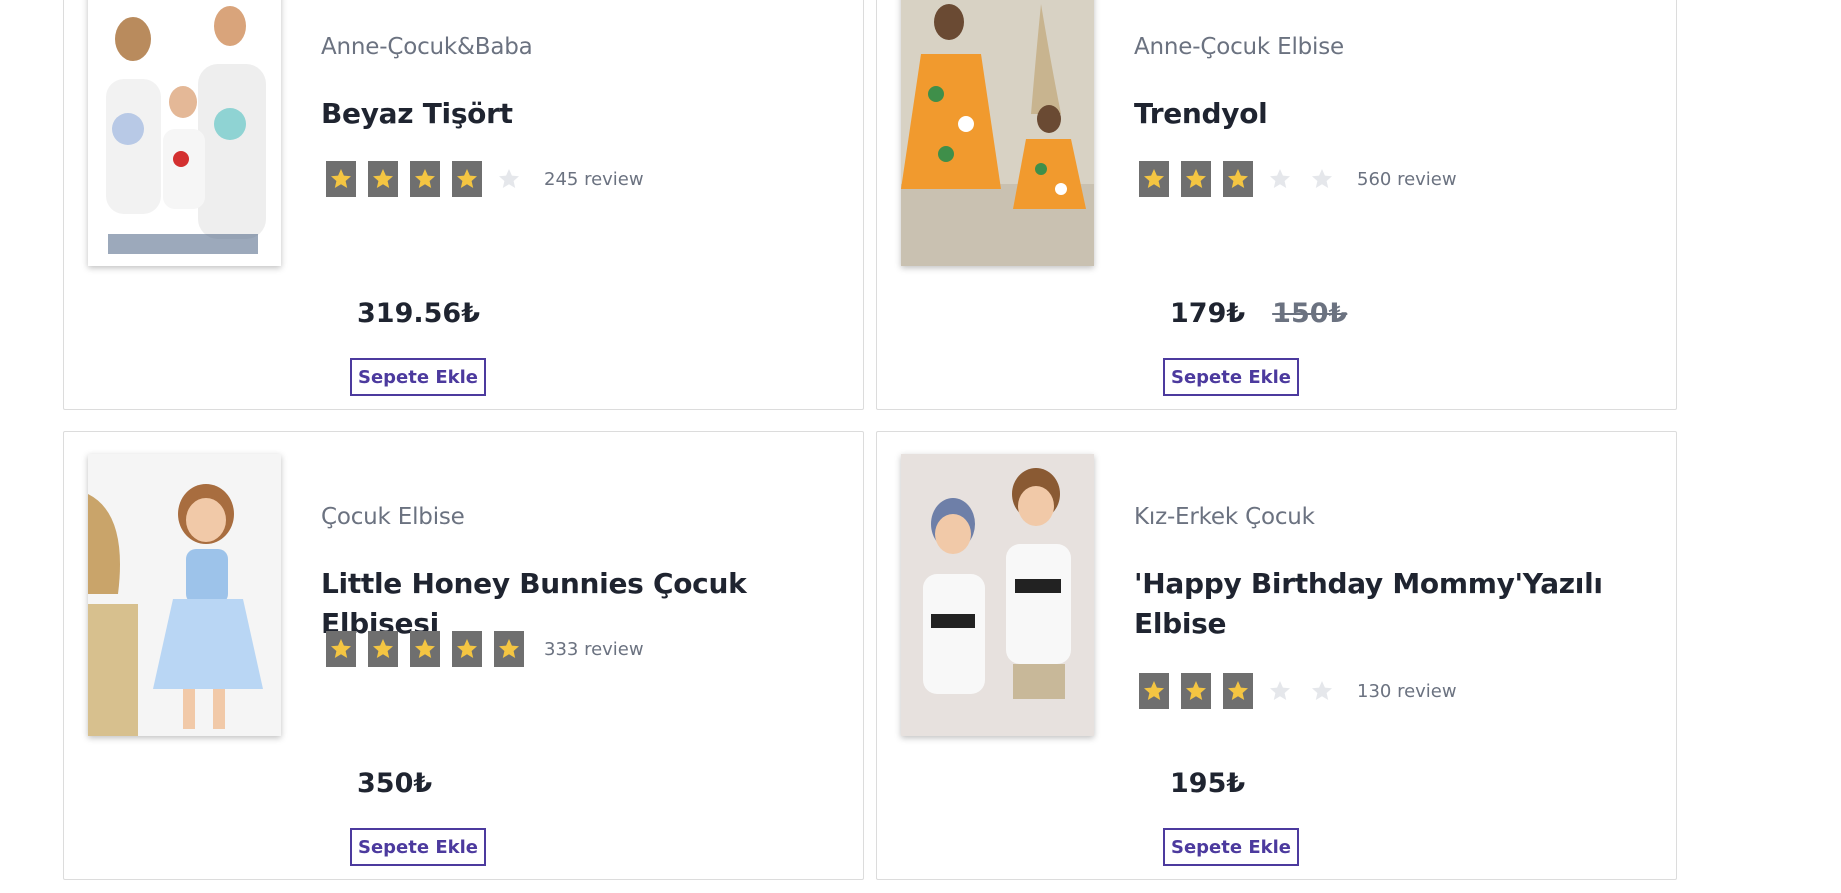 The width and height of the screenshot is (1841, 893). I want to click on product-old-price: 150₺, so click(1310, 313).